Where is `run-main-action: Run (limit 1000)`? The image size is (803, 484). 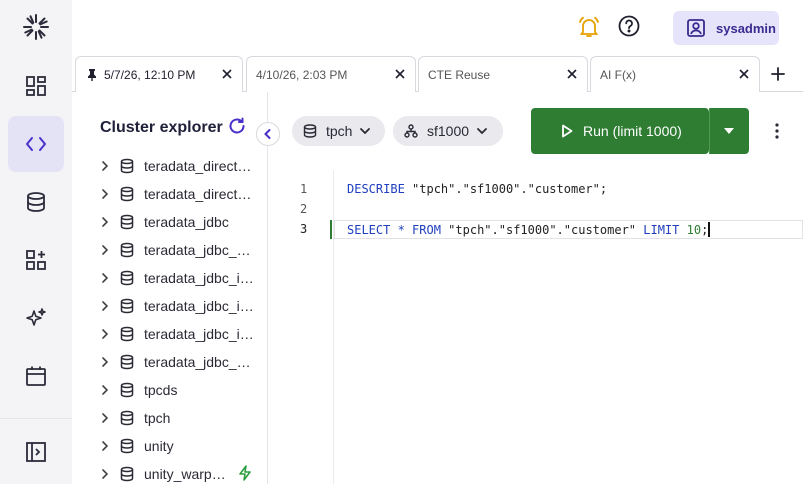 run-main-action: Run (limit 1000) is located at coordinates (620, 131).